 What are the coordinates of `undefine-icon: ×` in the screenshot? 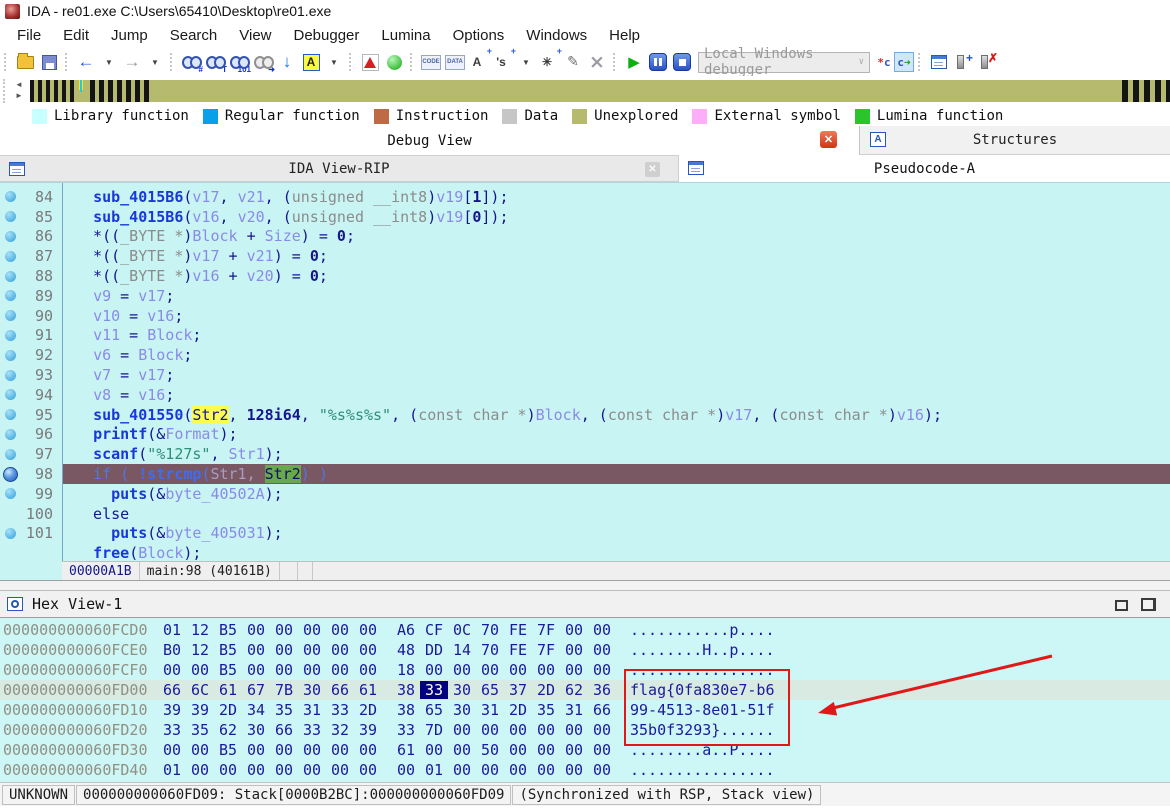 It's located at (597, 62).